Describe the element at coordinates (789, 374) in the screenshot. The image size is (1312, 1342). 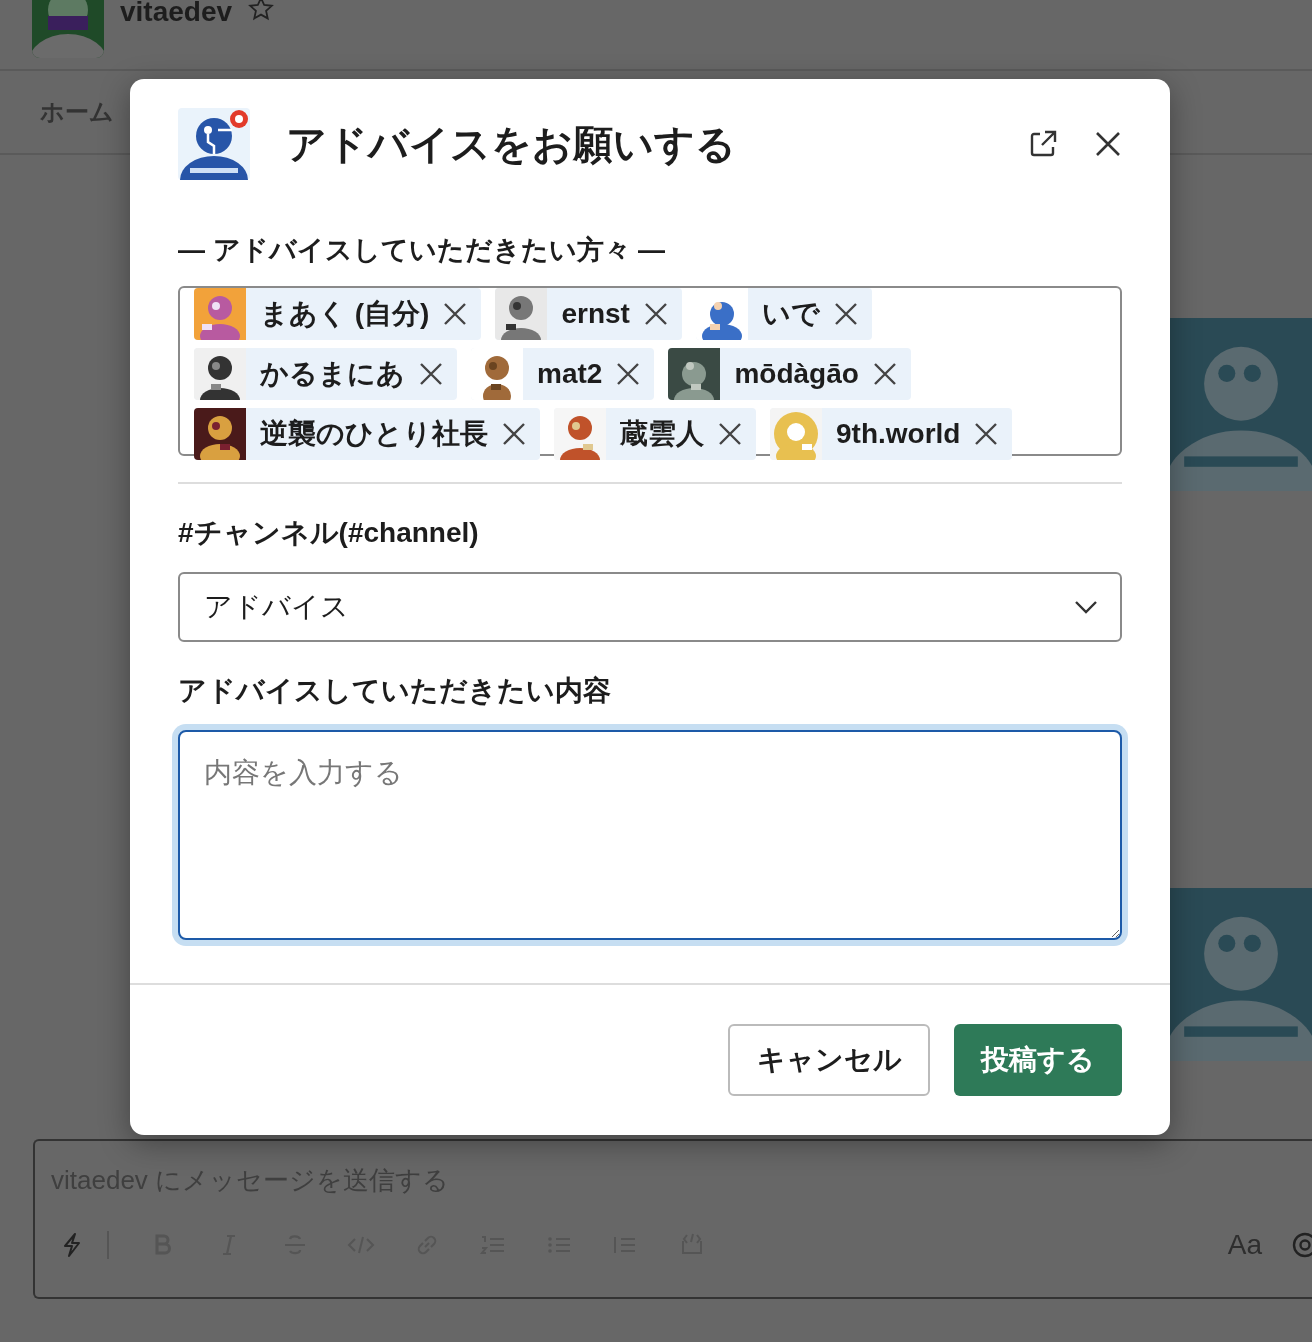
I see `person-chip: mōdàgāo` at that location.